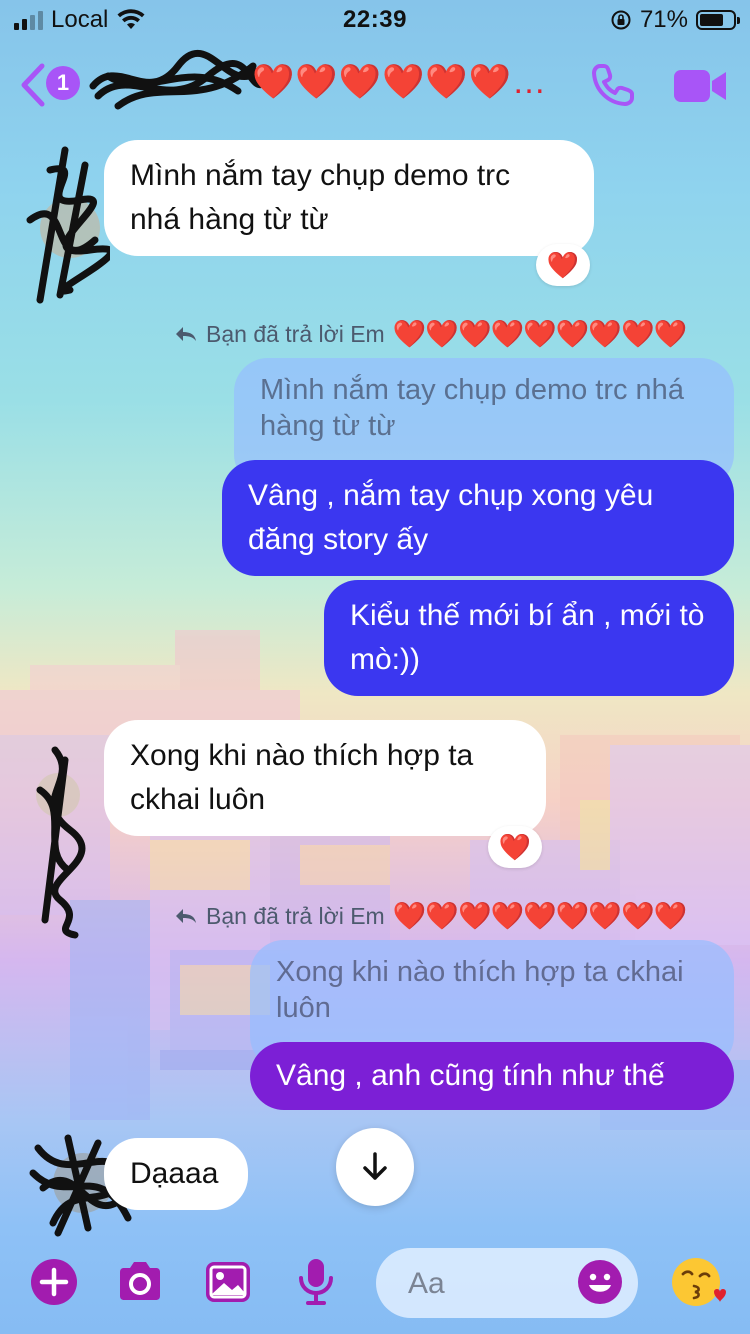 The width and height of the screenshot is (750, 1334). Describe the element at coordinates (493, 1284) in the screenshot. I see `message-input` at that location.